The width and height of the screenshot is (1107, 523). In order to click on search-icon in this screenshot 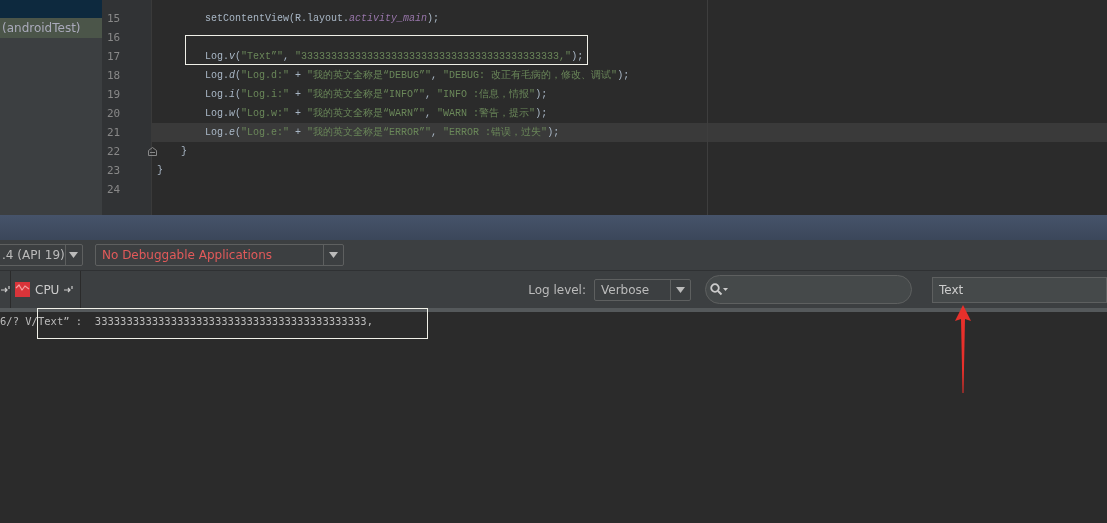, I will do `click(719, 289)`.